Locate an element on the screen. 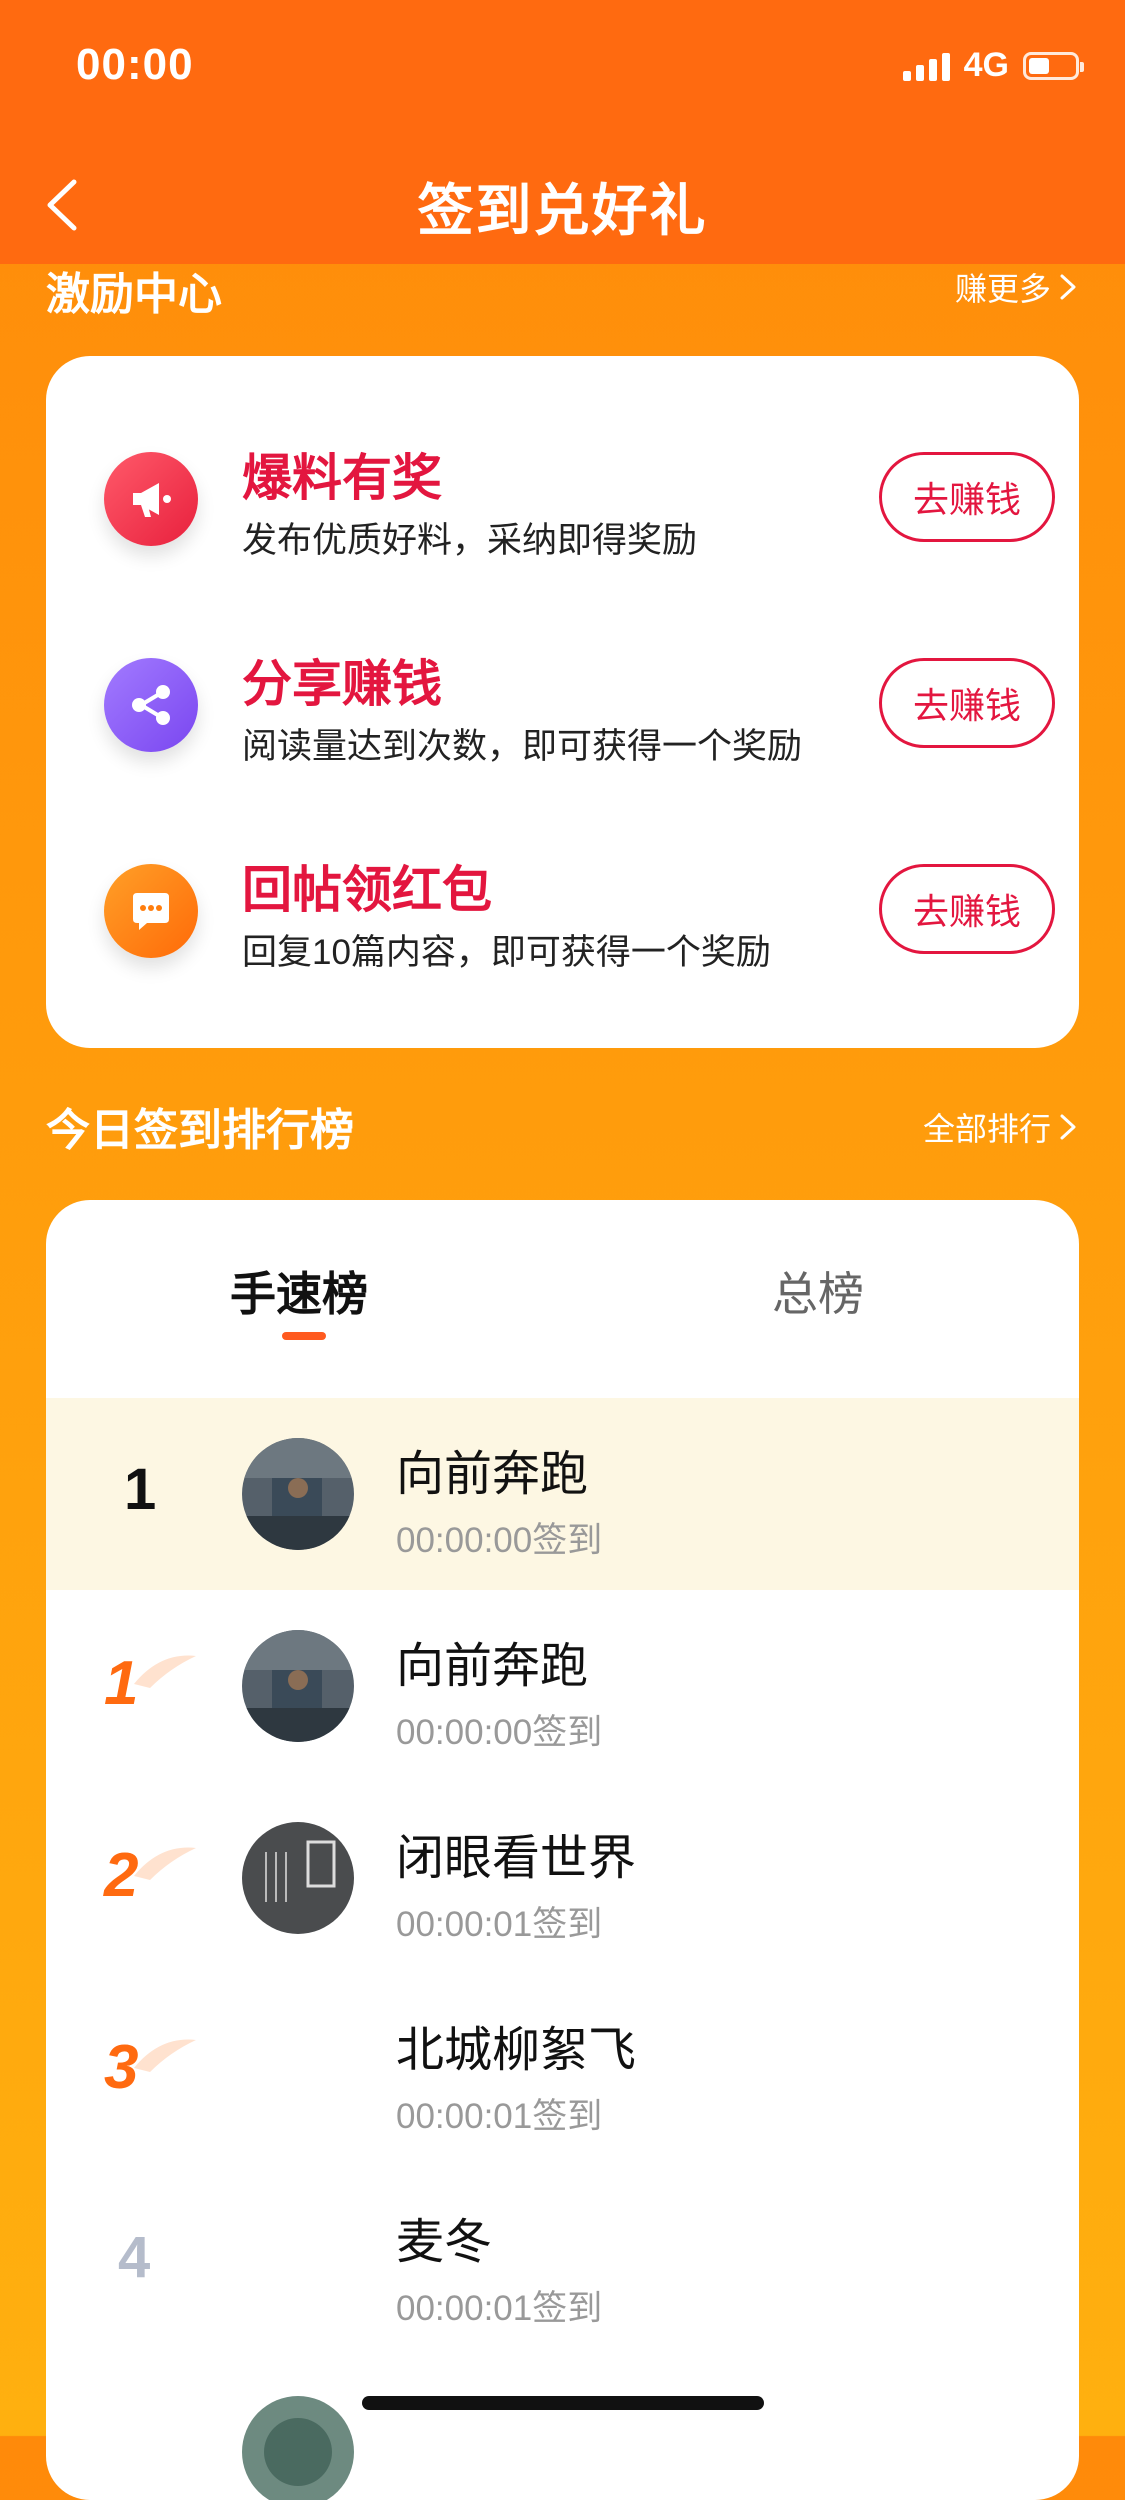 The image size is (1125, 2500). rank-number: 2 is located at coordinates (121, 1875).